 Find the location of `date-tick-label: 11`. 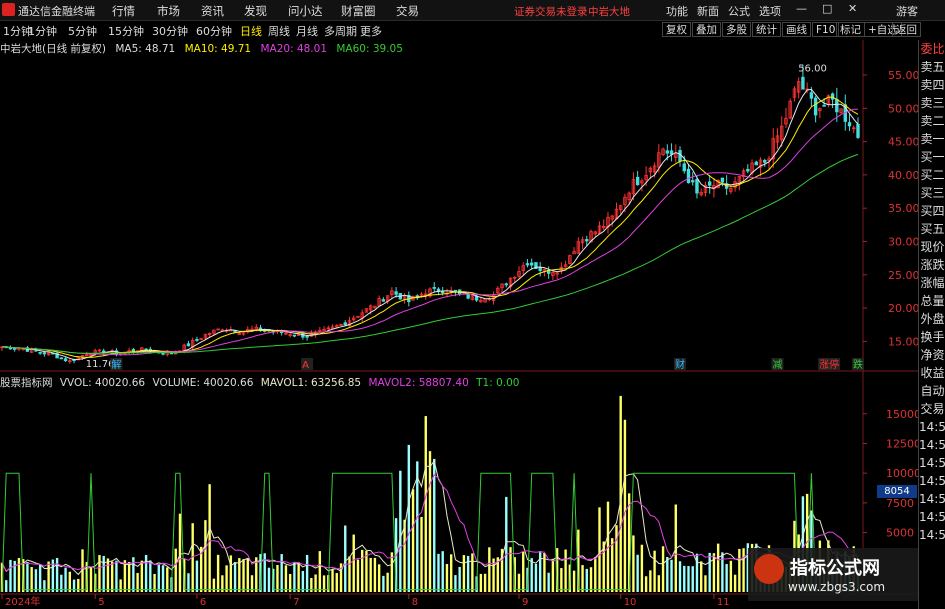

date-tick-label: 11 is located at coordinates (723, 602).